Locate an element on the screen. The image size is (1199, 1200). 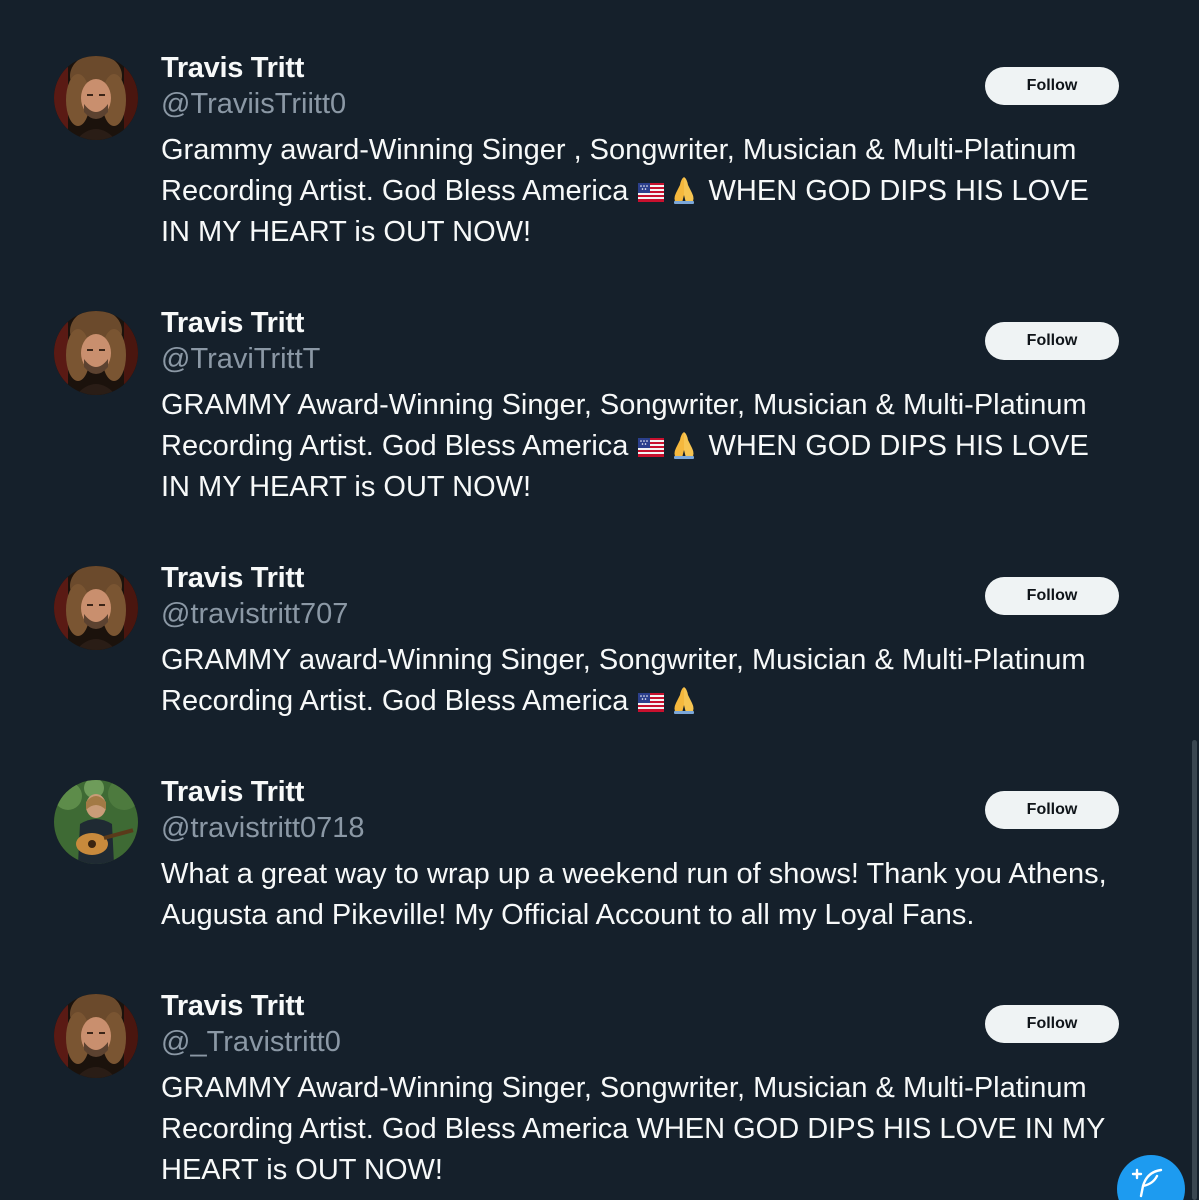
feather-plus-icon is located at coordinates (1147, 1183).